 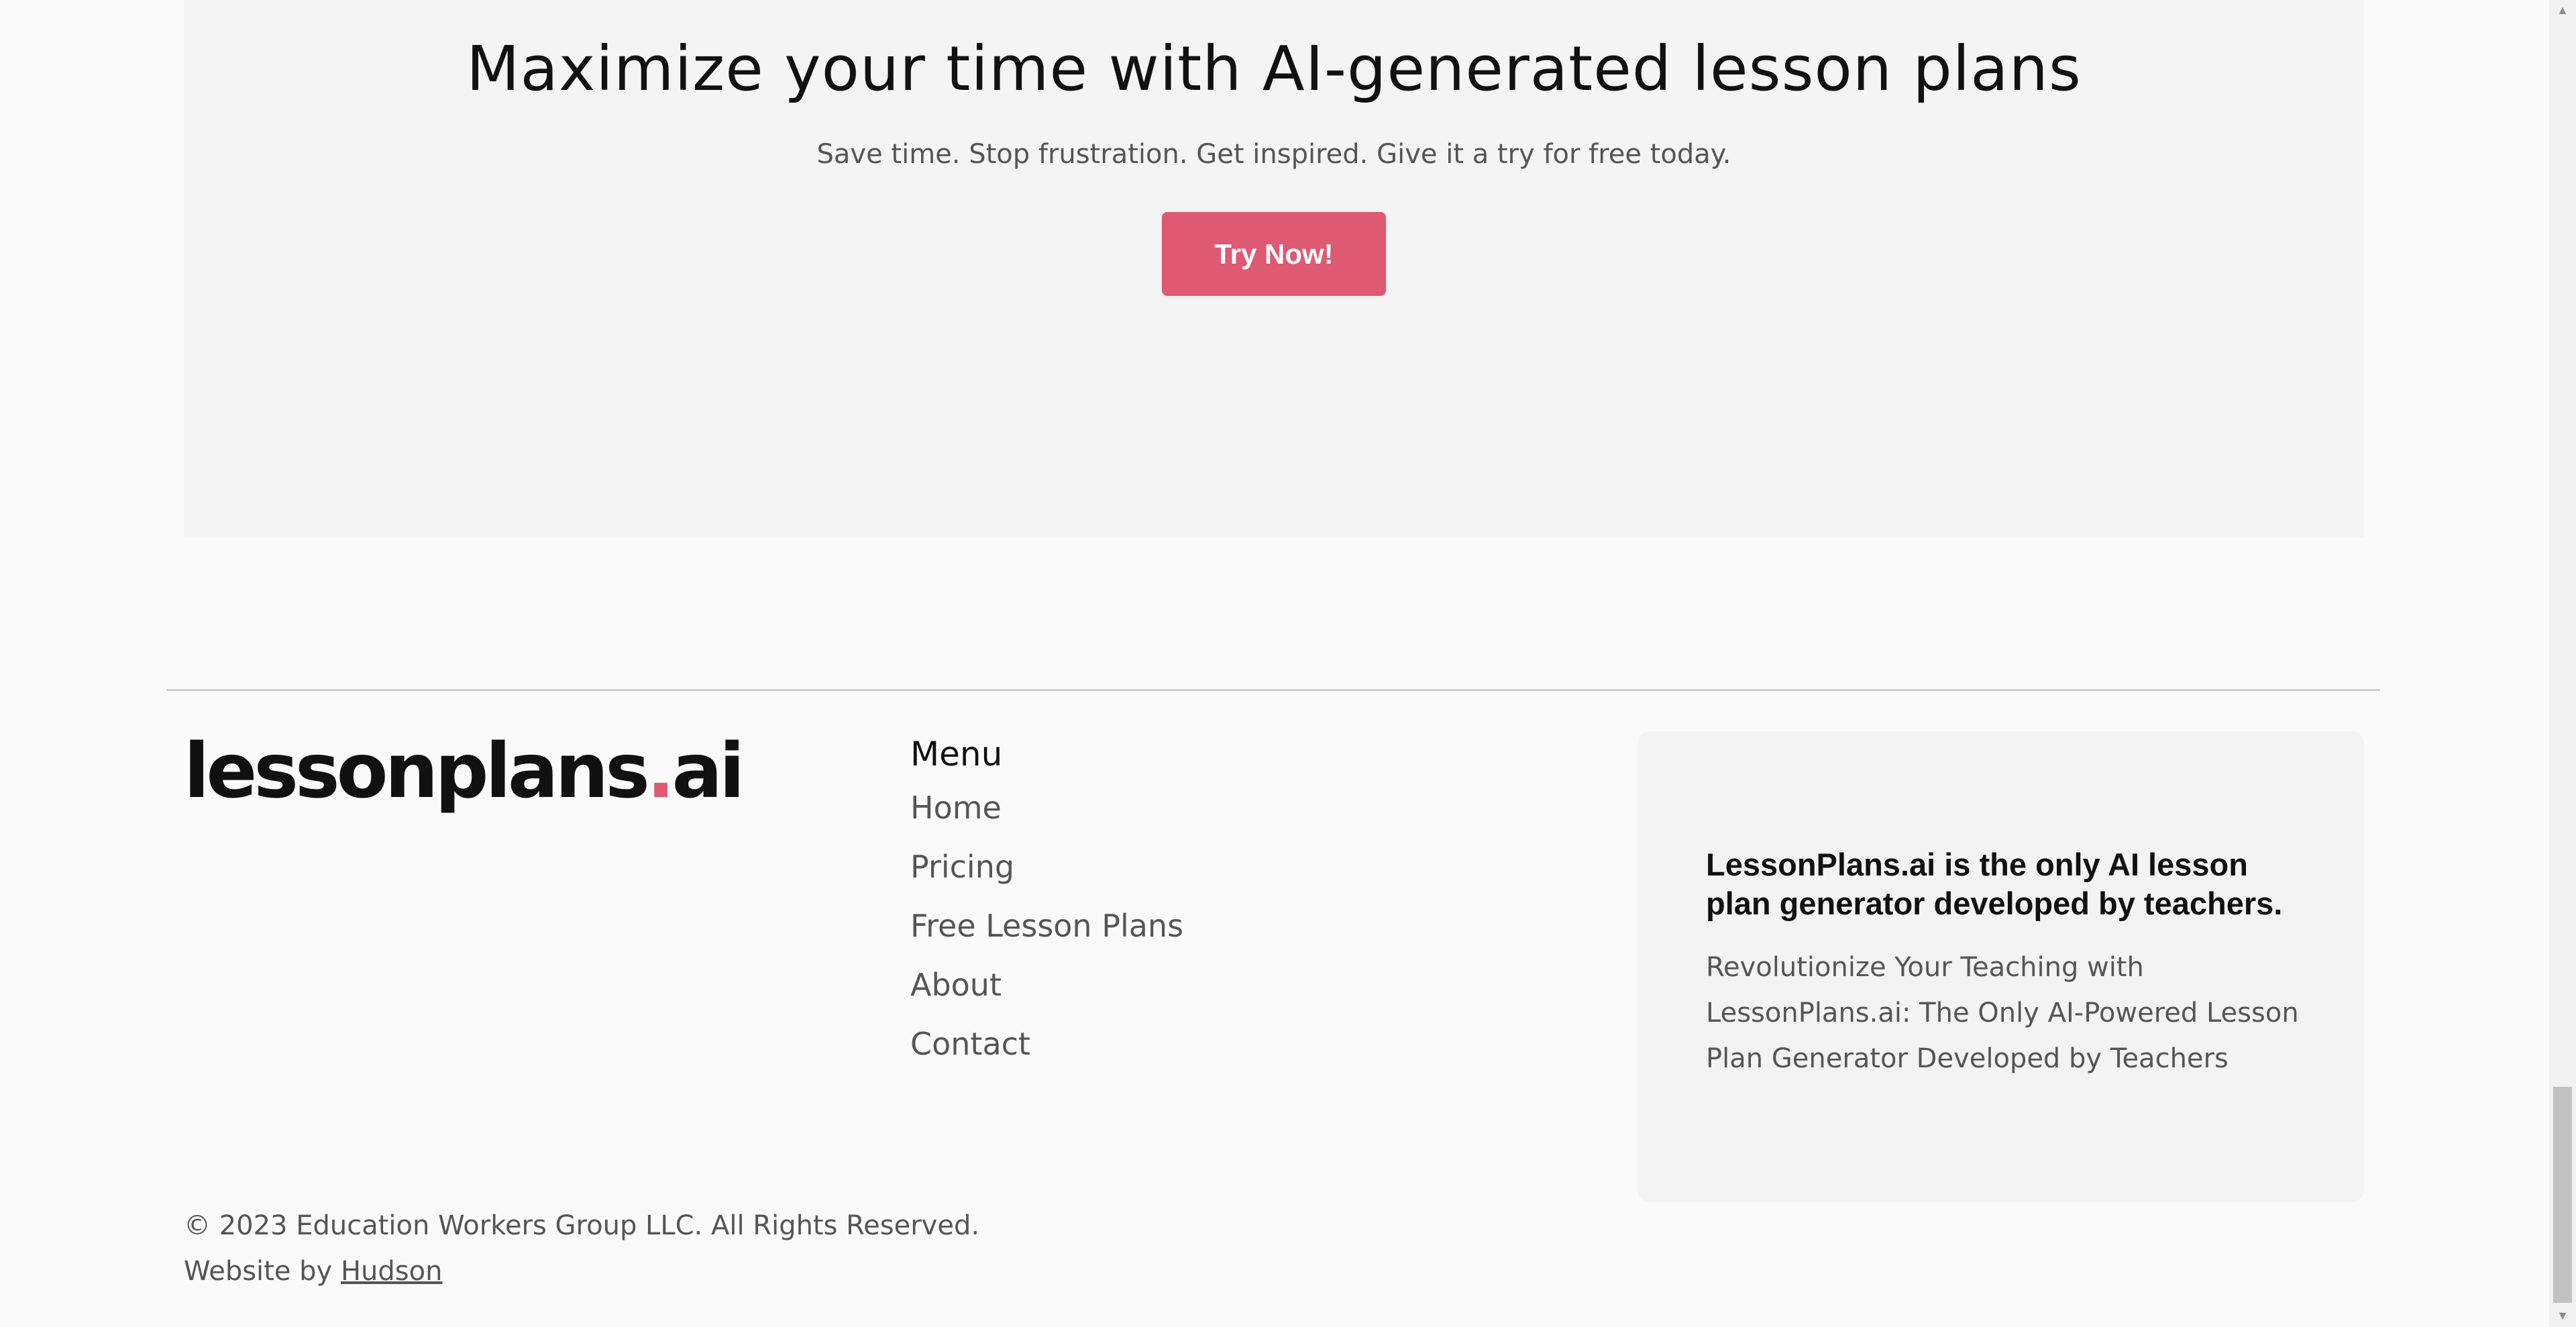 What do you see at coordinates (956, 985) in the screenshot?
I see `menu-link-about: About` at bounding box center [956, 985].